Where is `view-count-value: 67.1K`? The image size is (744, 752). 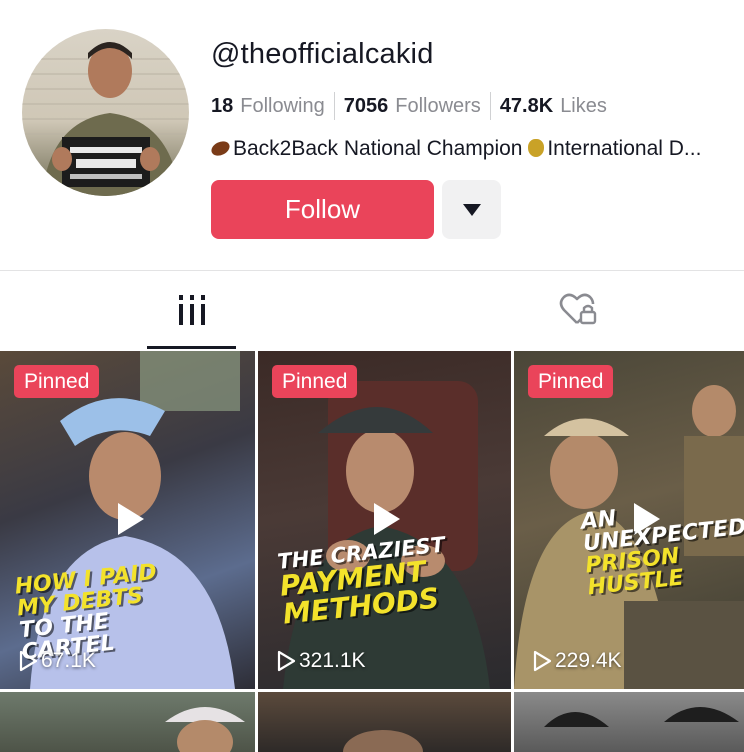 view-count-value: 67.1K is located at coordinates (68, 660).